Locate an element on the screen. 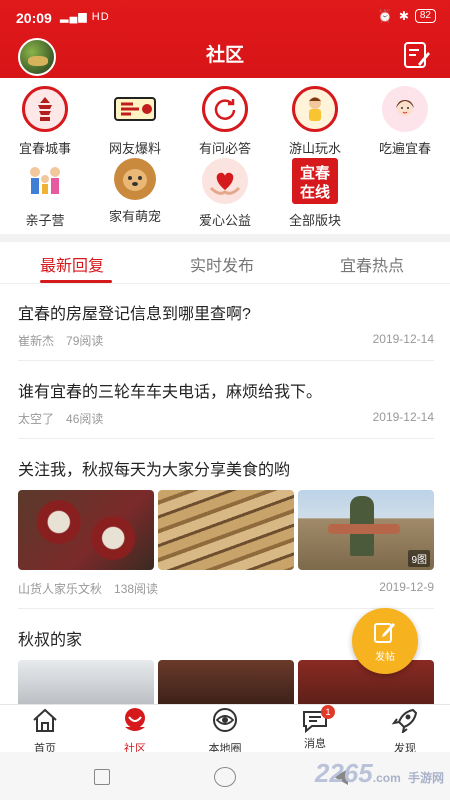  battery-icon: 82 is located at coordinates (425, 16).